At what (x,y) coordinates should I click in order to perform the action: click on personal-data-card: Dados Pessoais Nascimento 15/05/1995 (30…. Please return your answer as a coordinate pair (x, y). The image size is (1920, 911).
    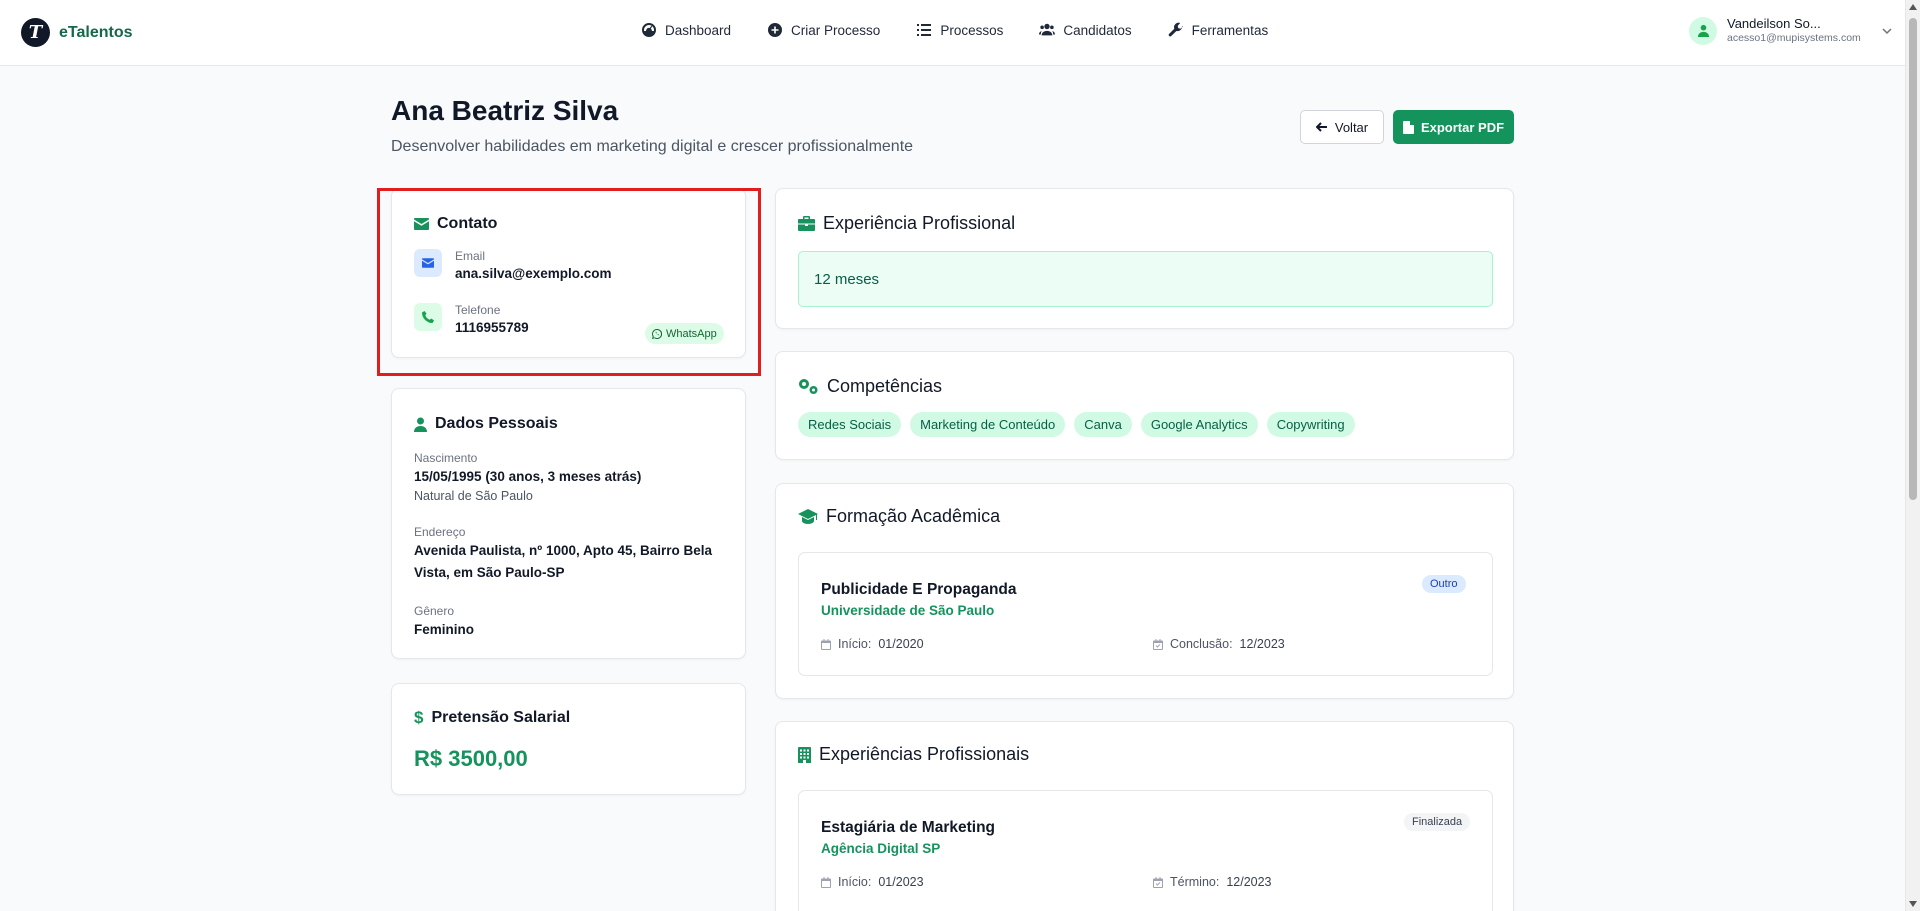
    Looking at the image, I should click on (568, 523).